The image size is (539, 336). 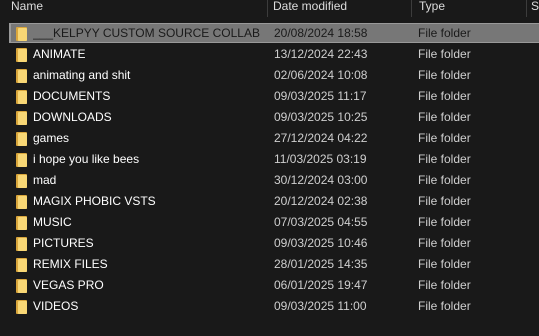 I want to click on file-name: REMIX FILES, so click(x=149, y=264).